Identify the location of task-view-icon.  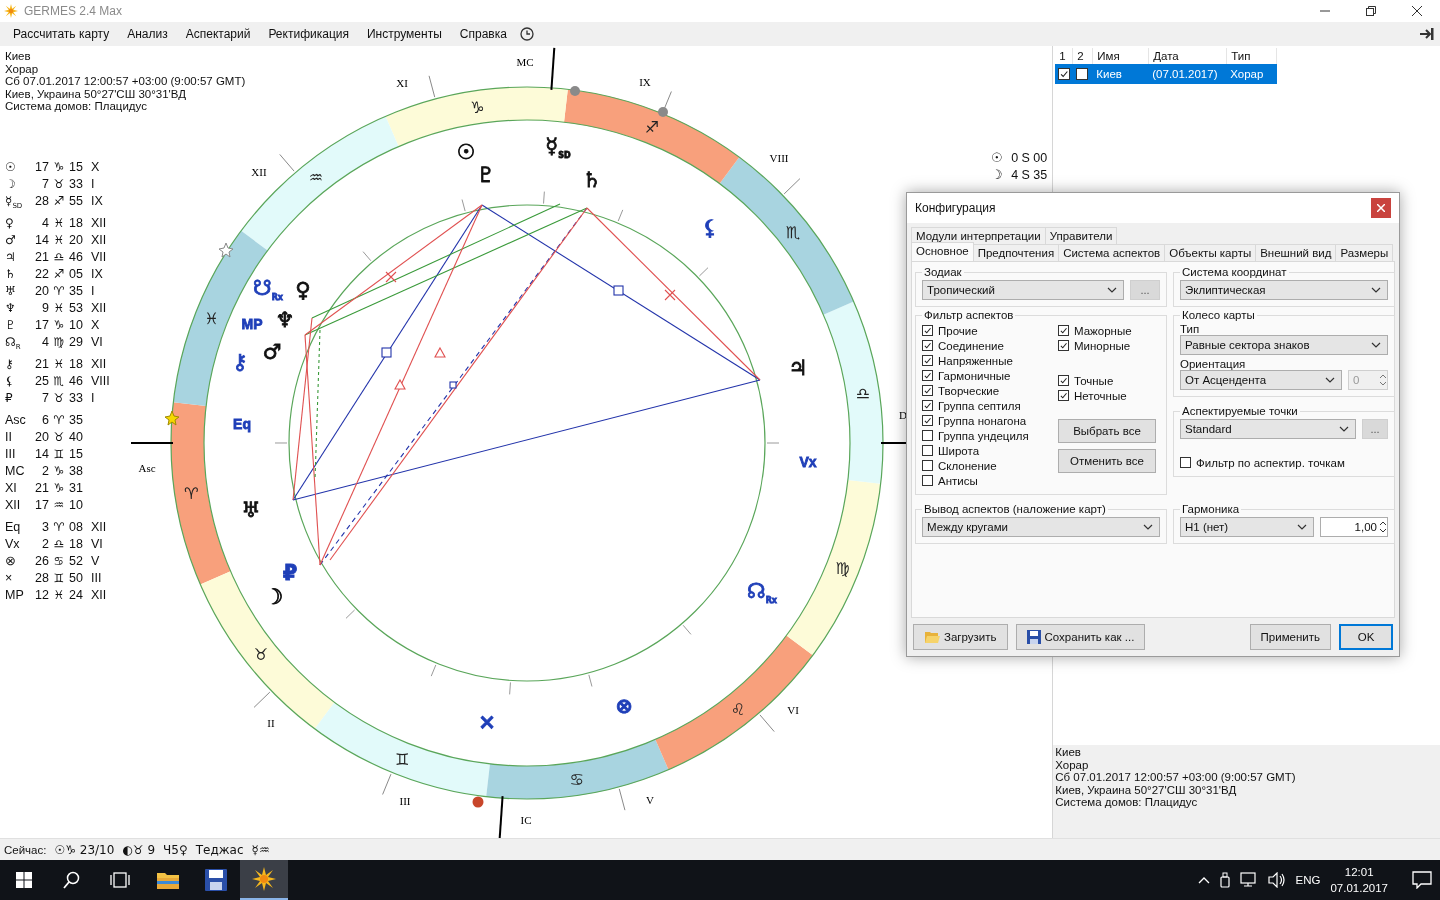
(120, 880).